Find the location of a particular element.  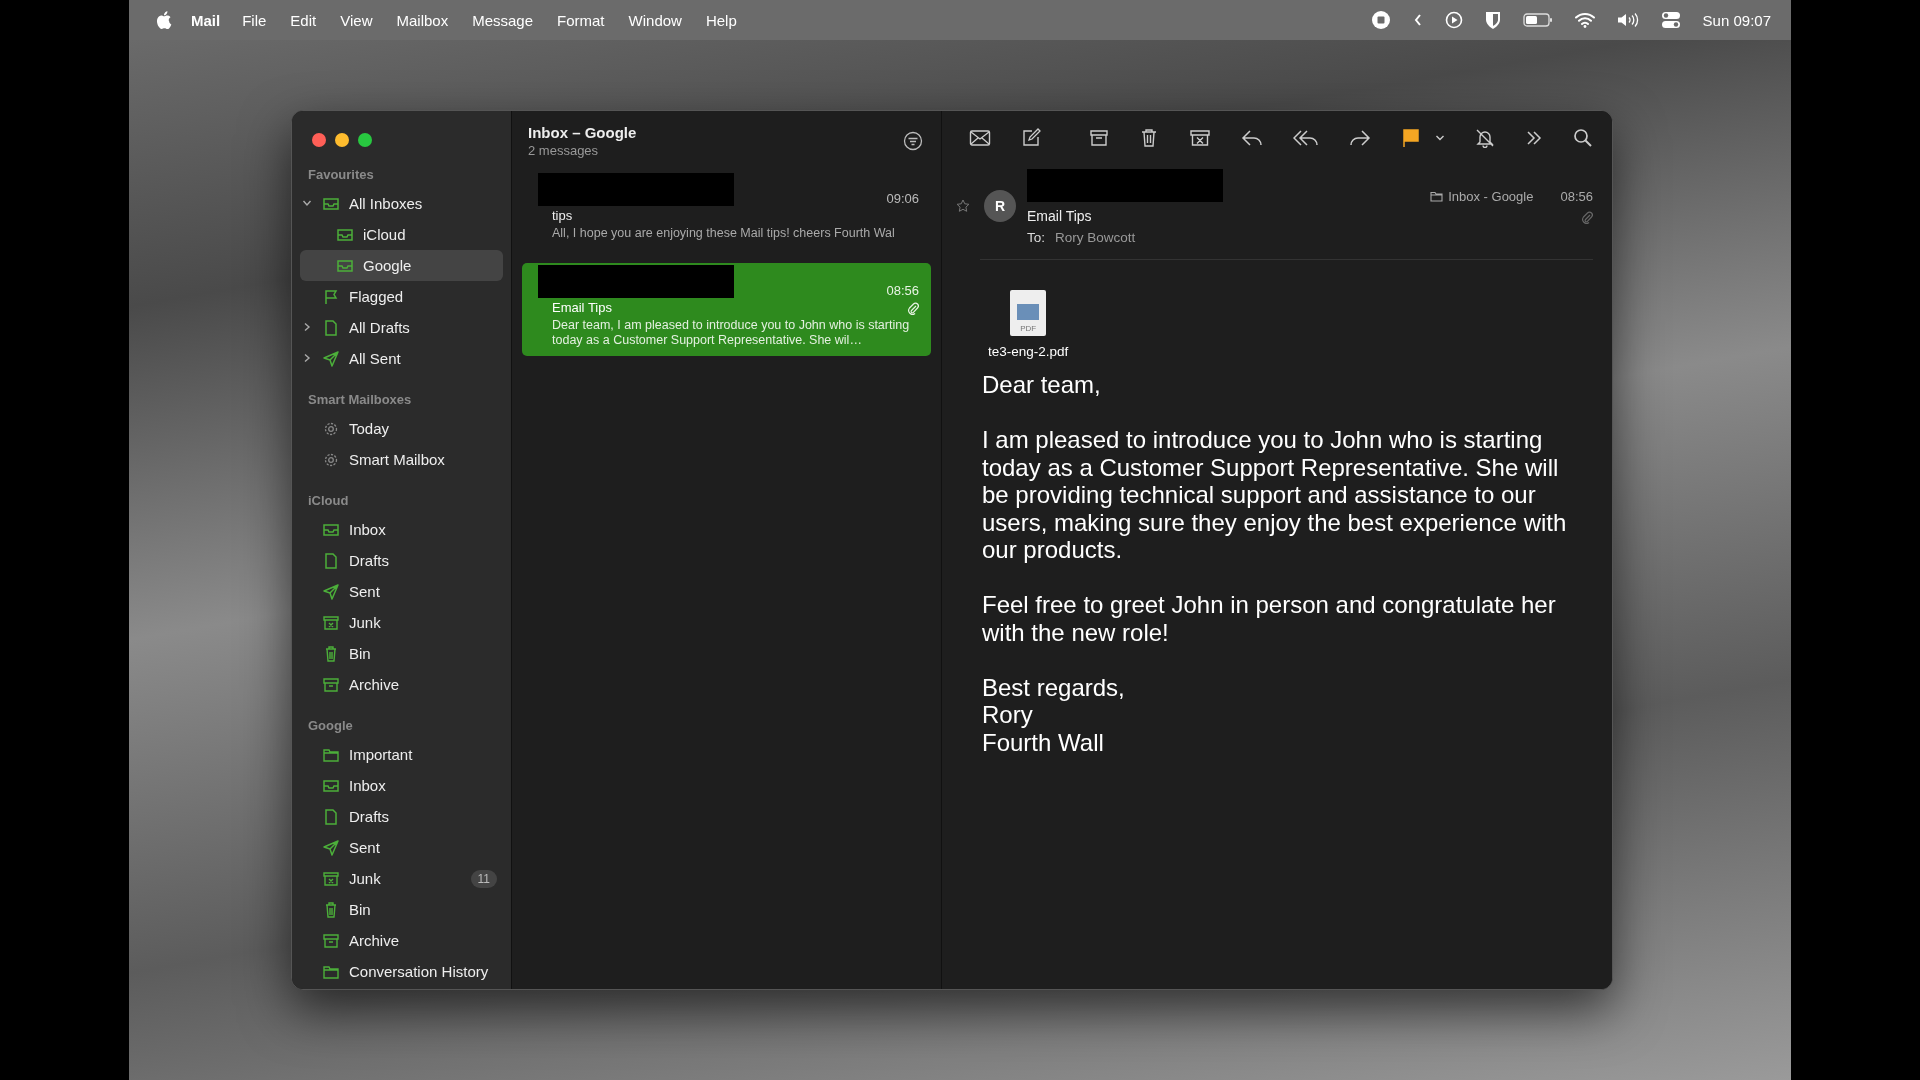

body-text: Dear team, is located at coordinates (1042, 385).